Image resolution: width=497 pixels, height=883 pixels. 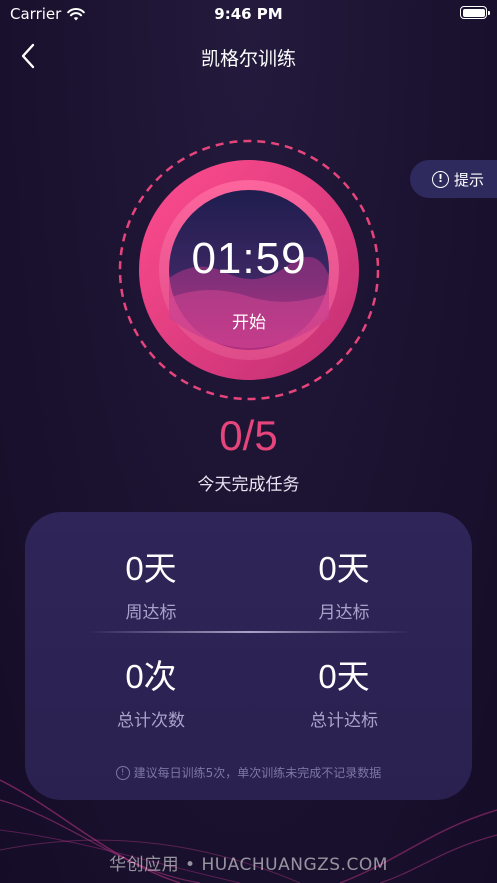 I want to click on hint-label: 提示, so click(x=469, y=179).